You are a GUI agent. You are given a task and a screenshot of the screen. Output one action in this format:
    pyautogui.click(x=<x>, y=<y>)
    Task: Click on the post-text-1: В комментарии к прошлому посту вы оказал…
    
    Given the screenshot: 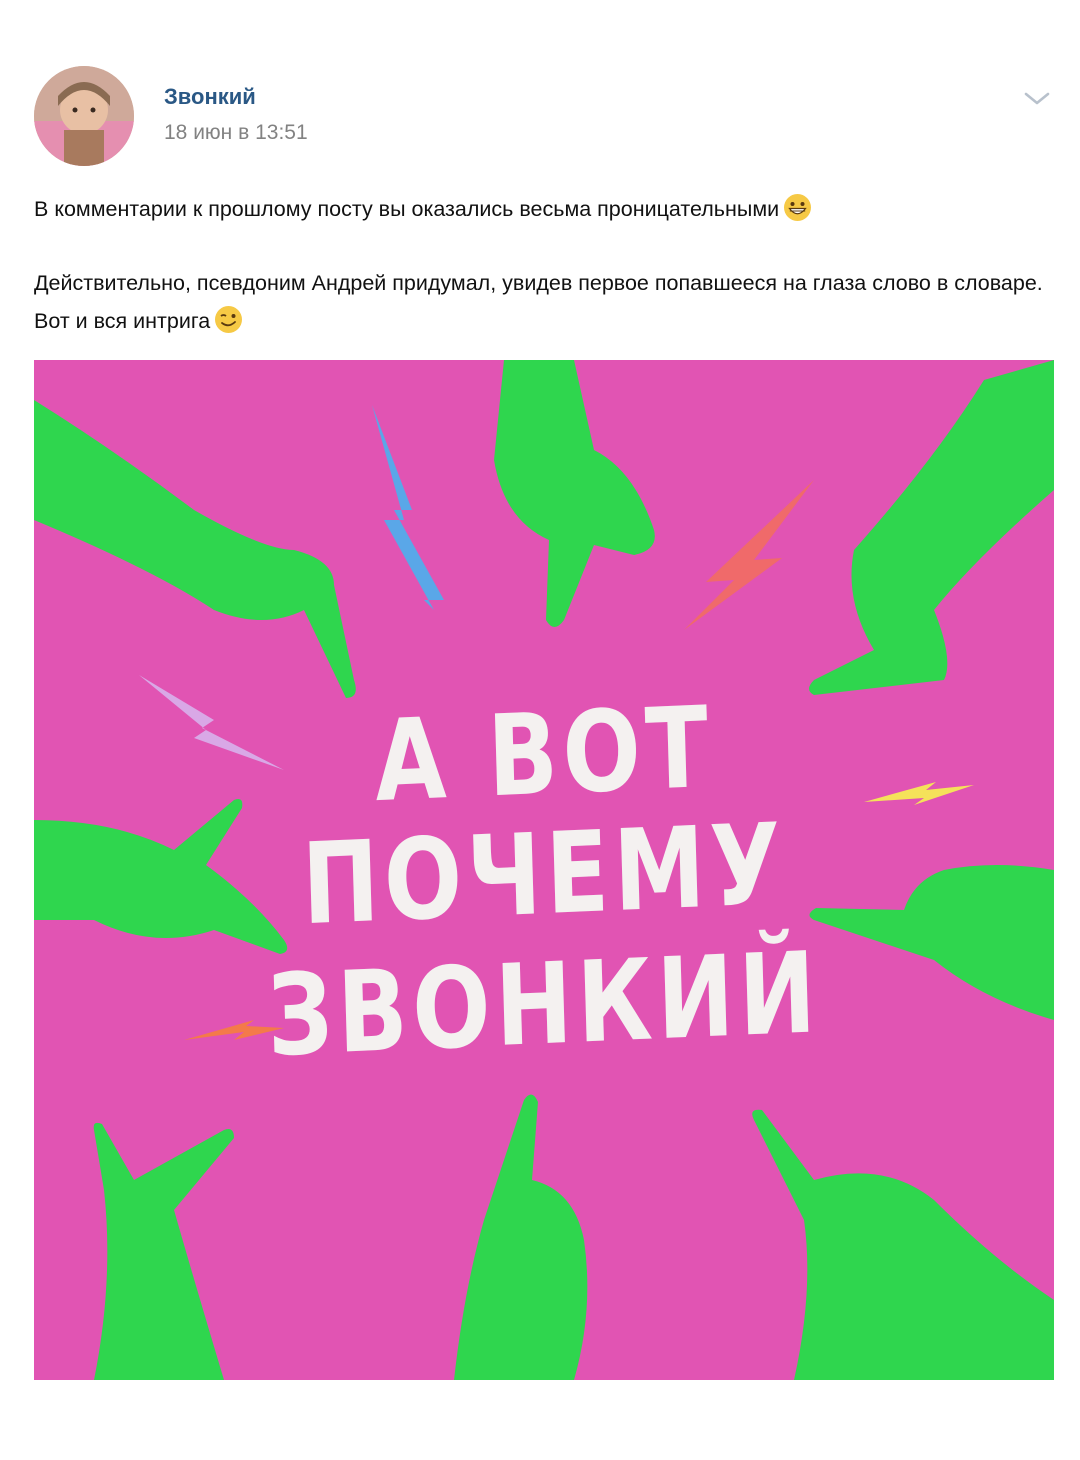 What is the action you would take?
    pyautogui.click(x=407, y=209)
    